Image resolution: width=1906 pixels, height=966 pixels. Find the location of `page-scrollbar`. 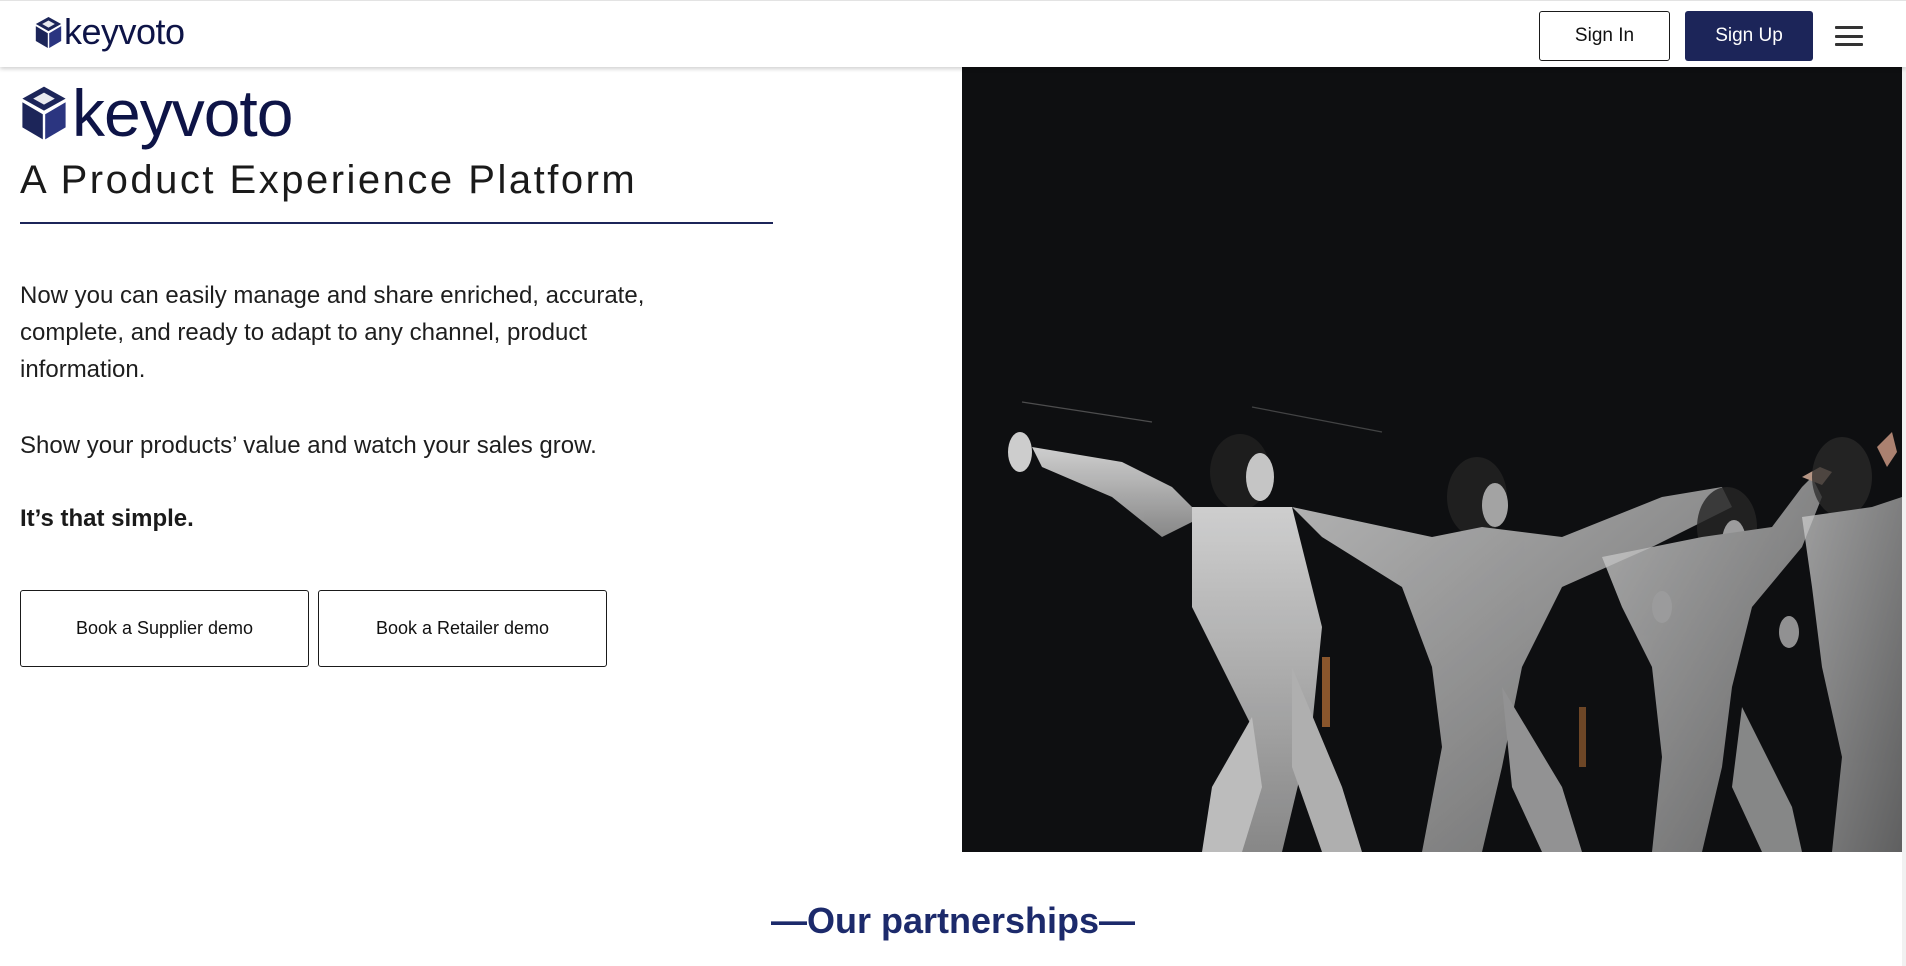

page-scrollbar is located at coordinates (1904, 483).